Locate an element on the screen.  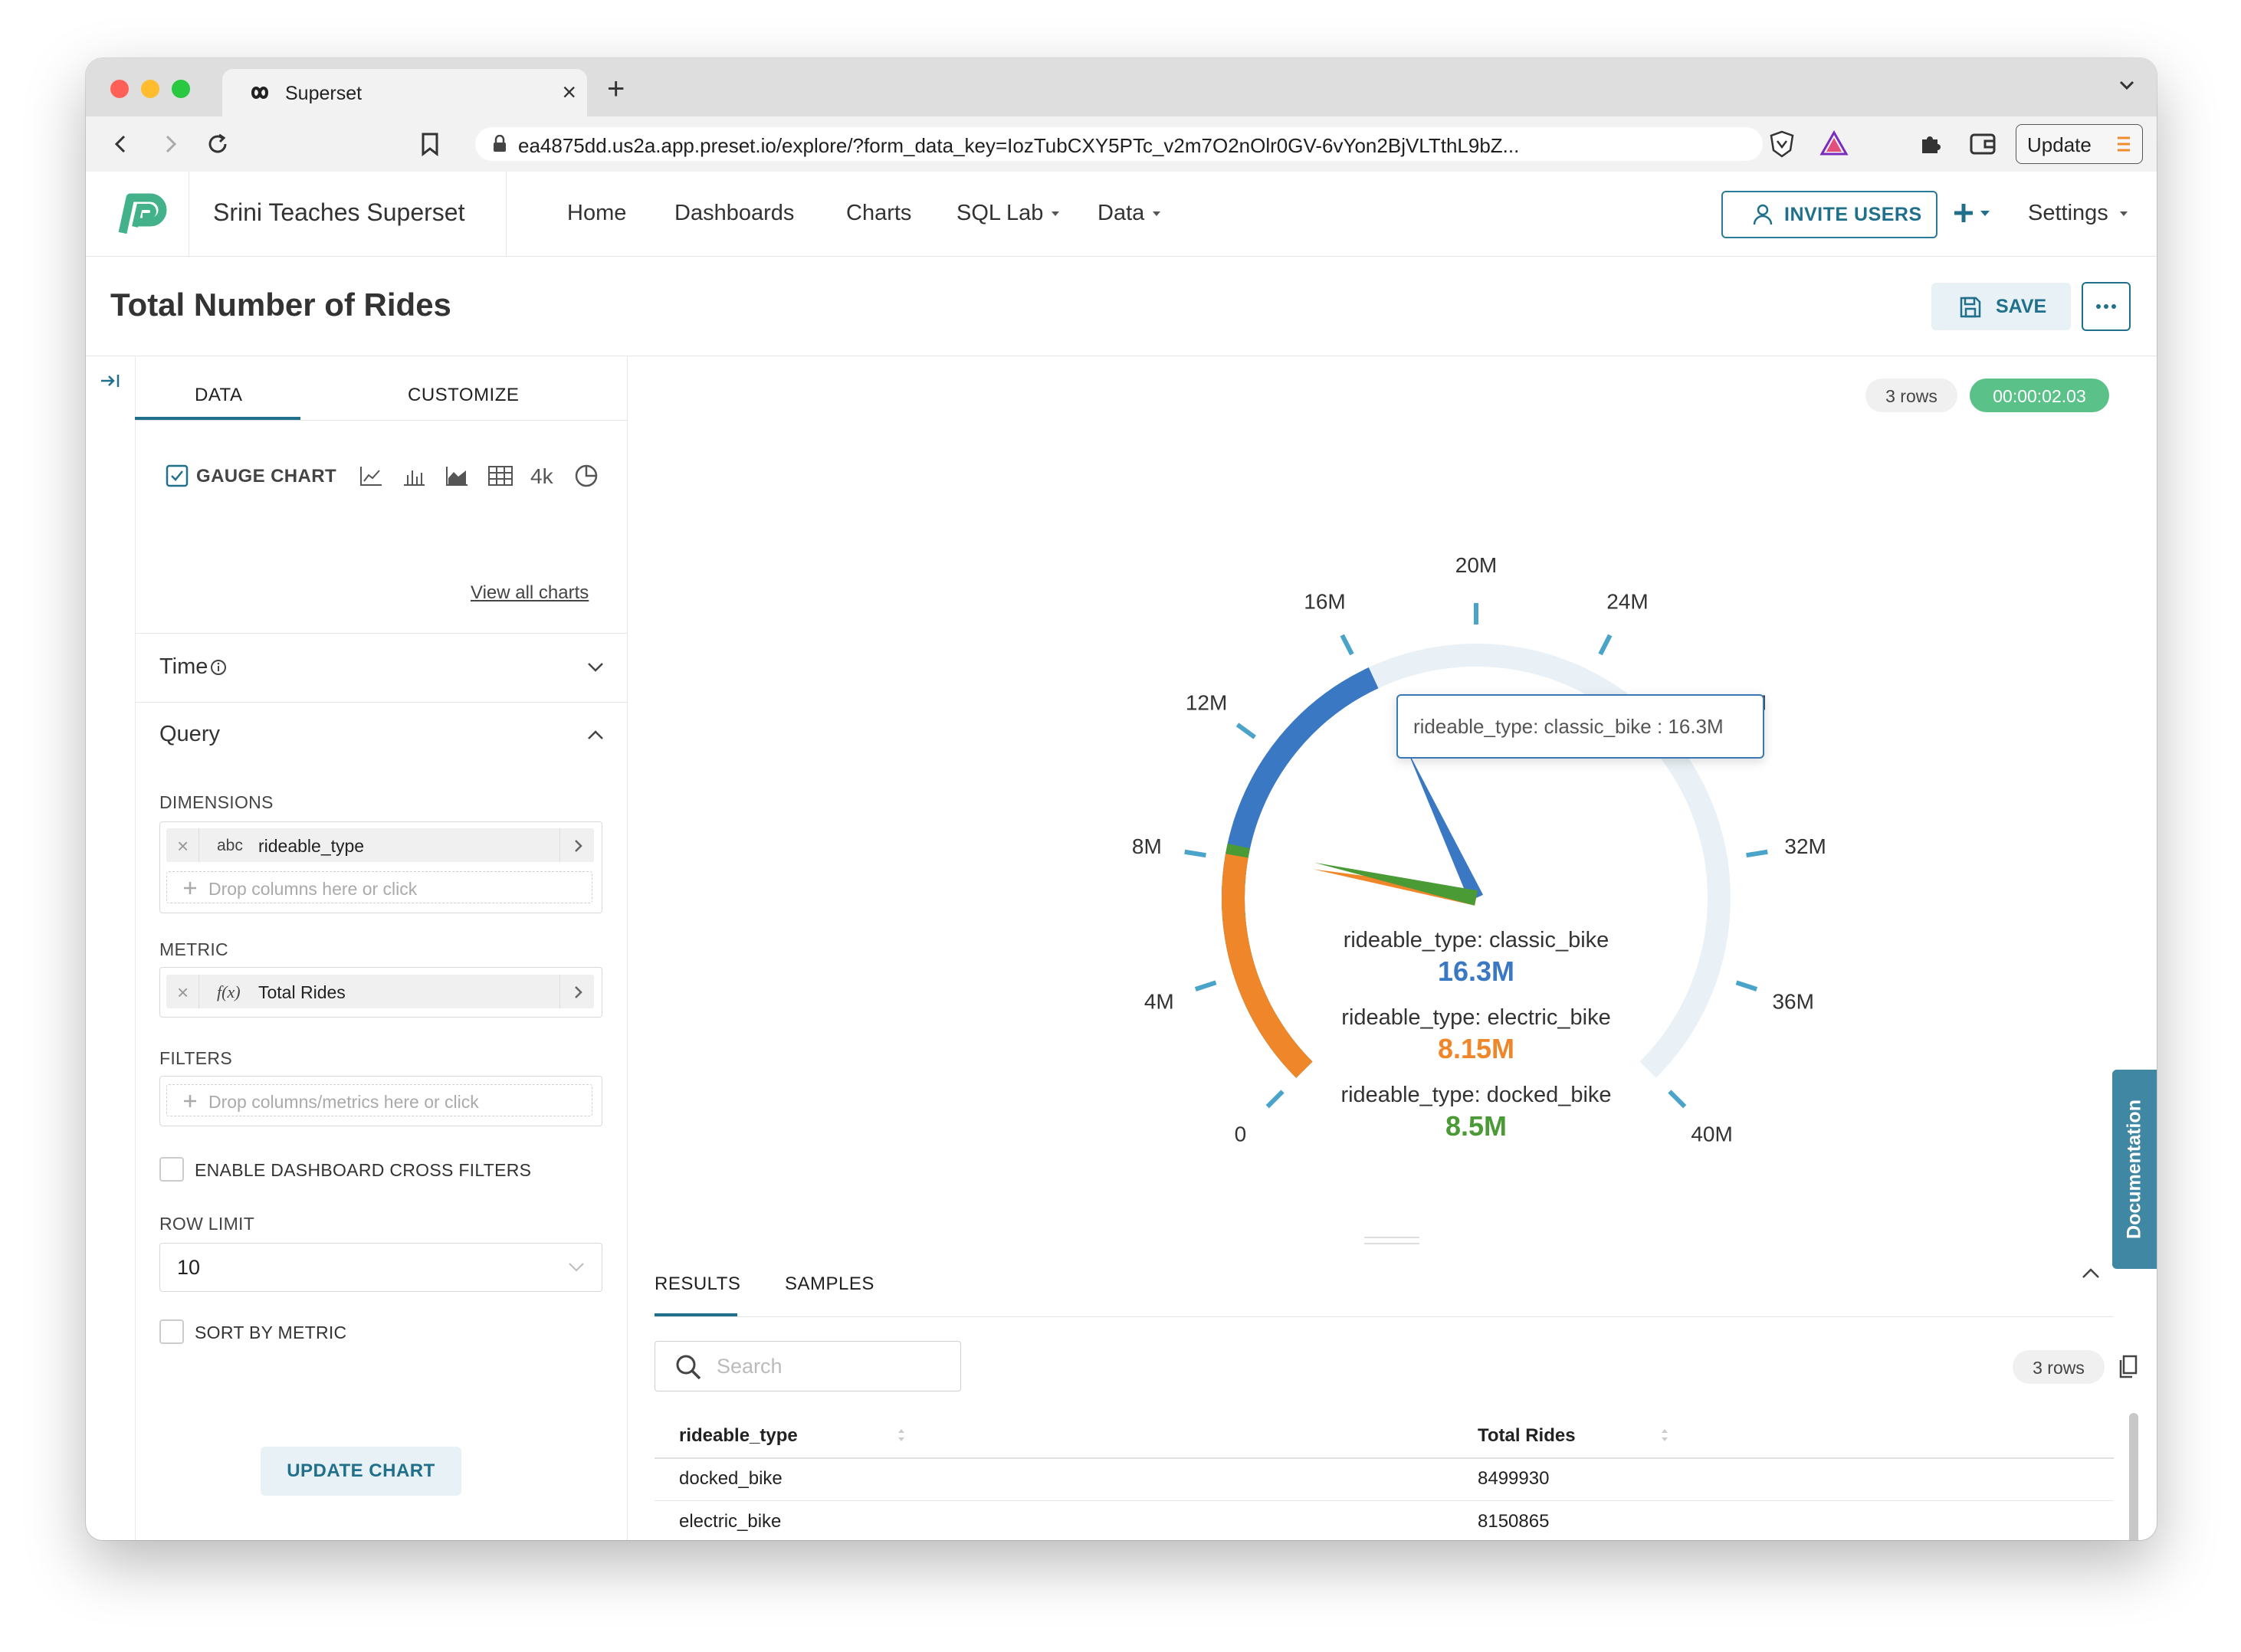
pie-chart-icon is located at coordinates (586, 476).